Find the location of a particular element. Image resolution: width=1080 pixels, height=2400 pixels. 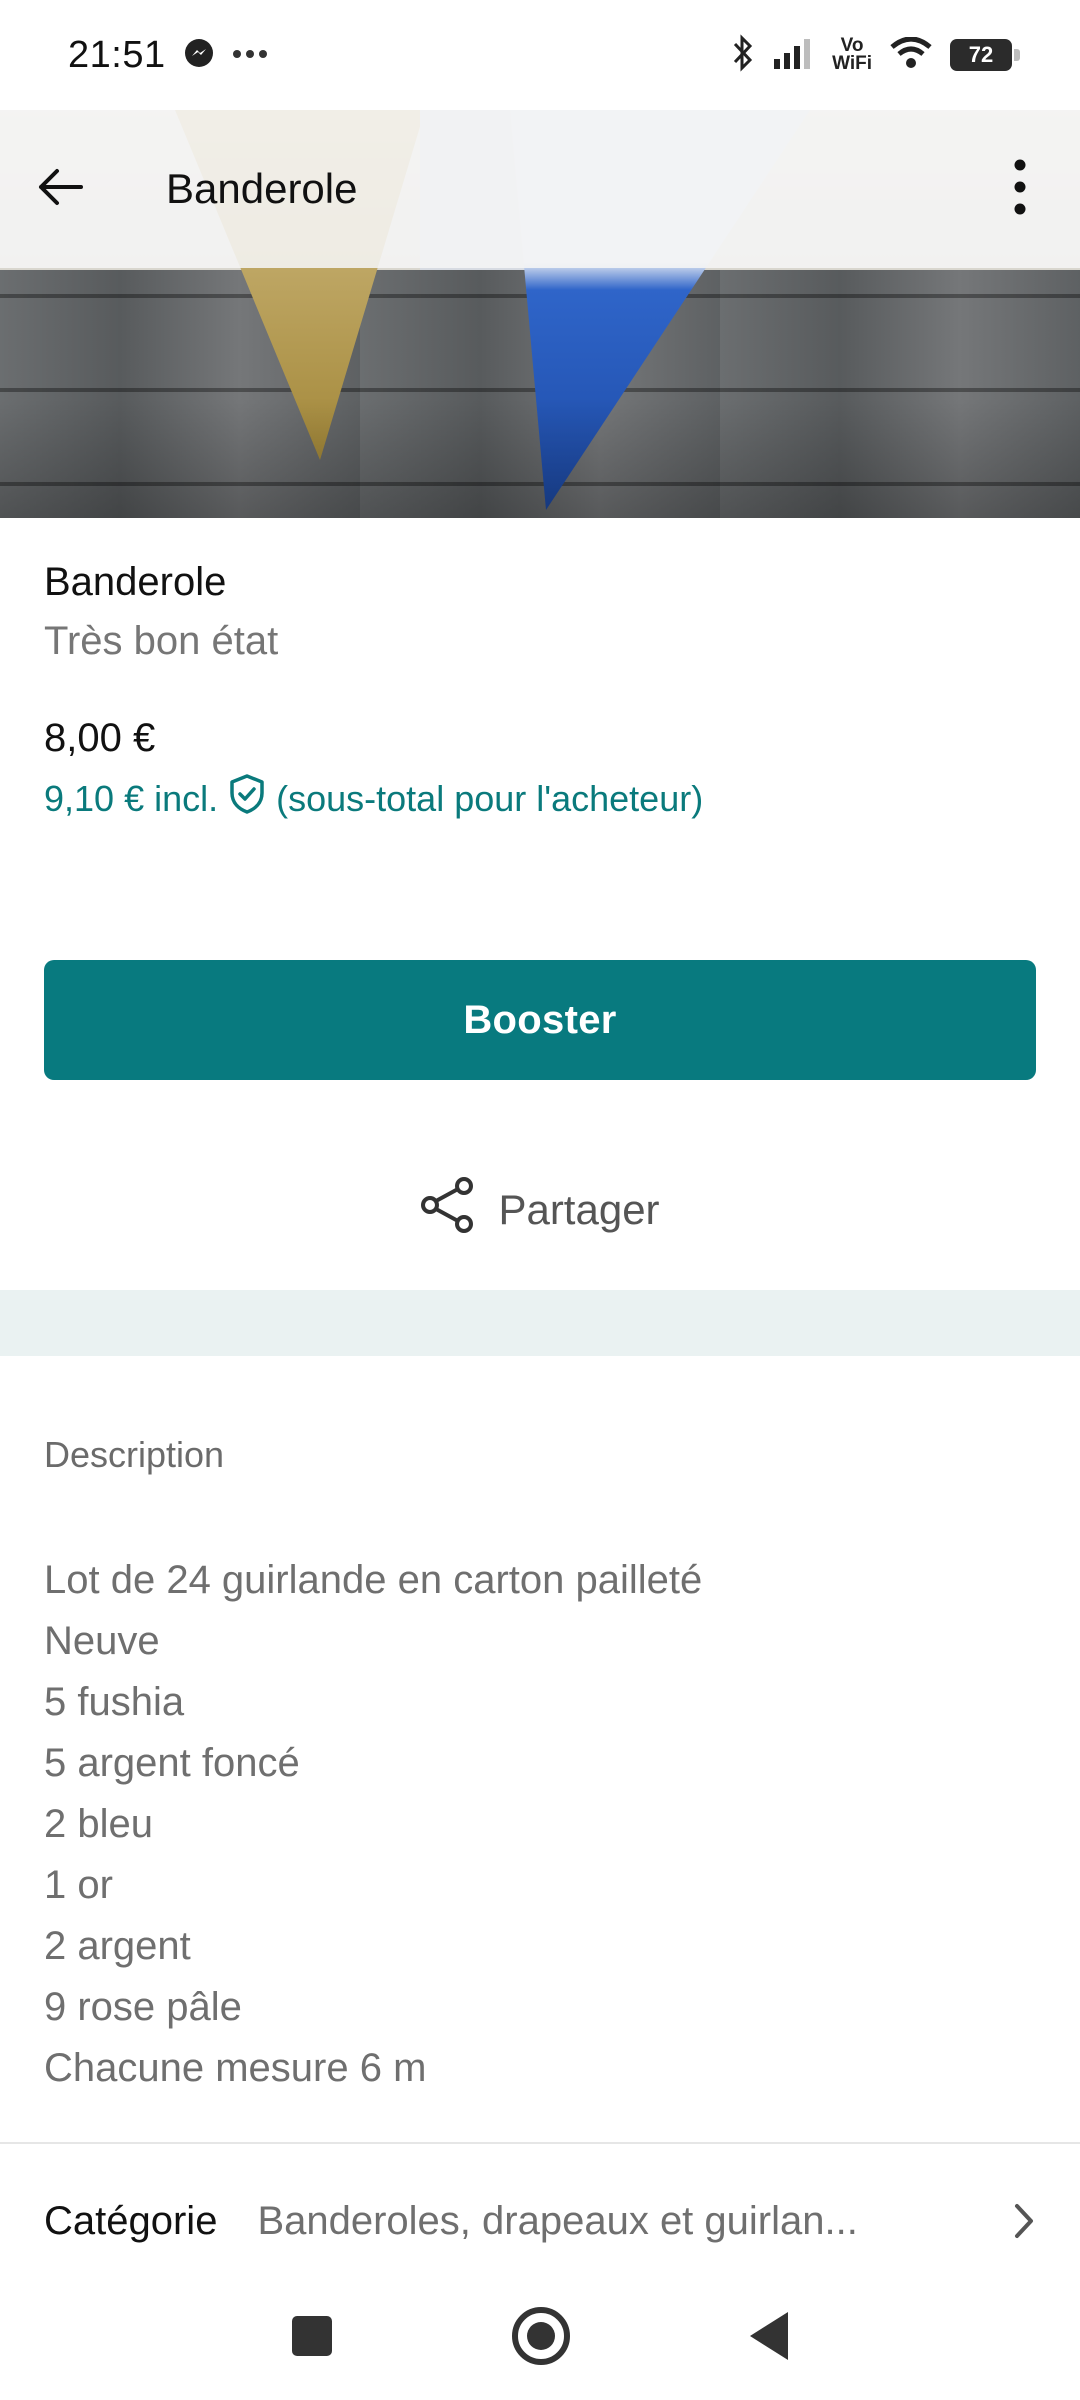

shield-check-icon is located at coordinates (247, 798).